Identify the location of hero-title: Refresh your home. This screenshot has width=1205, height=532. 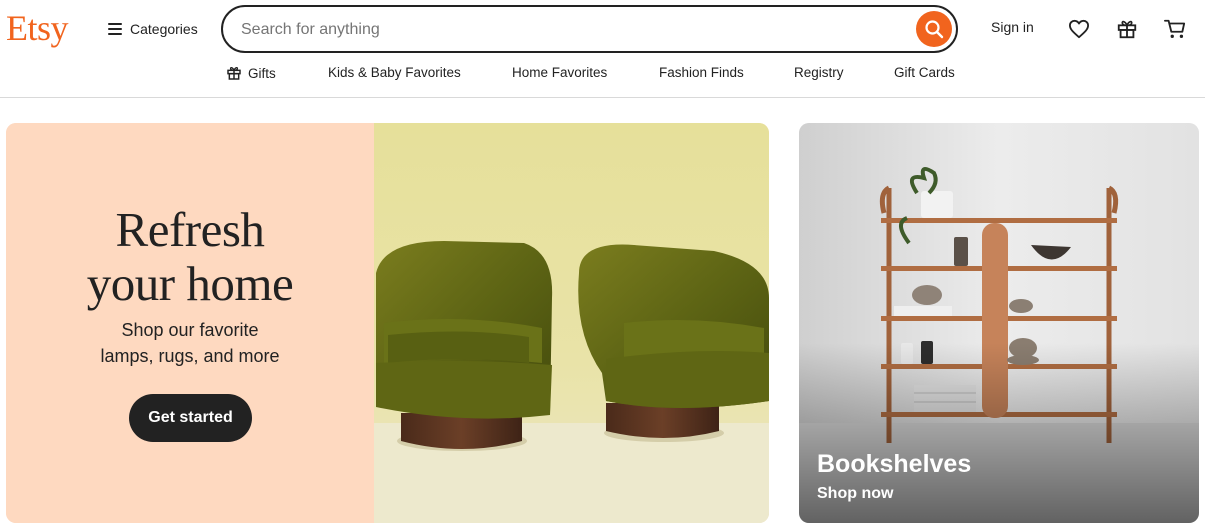
(190, 257).